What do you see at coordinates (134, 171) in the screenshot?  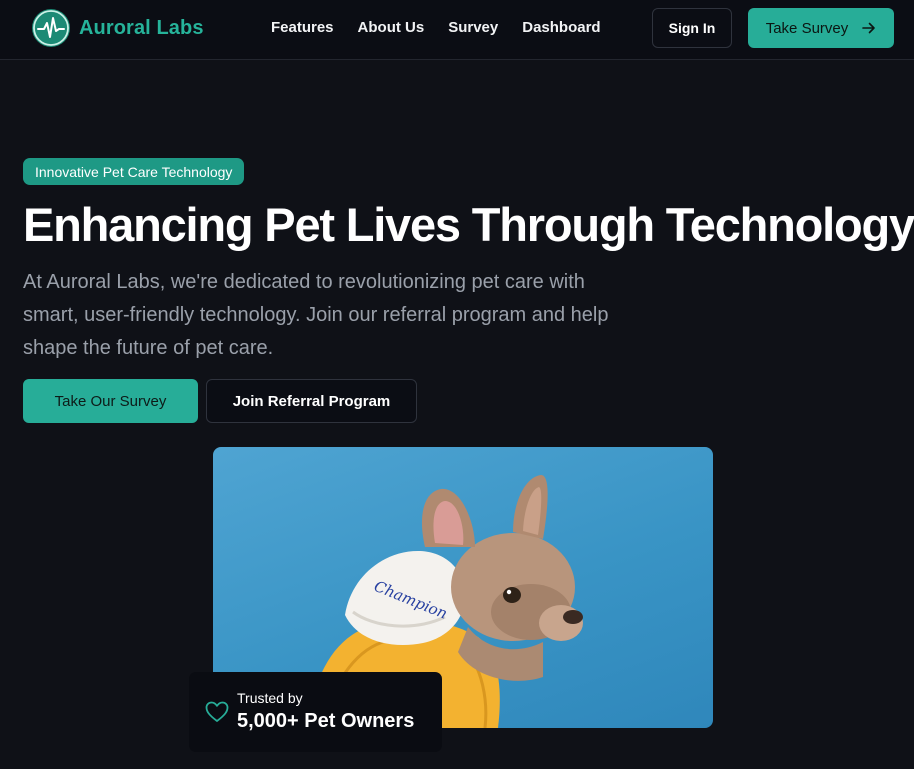 I see `hero-badge: Innovative Pet Care Technology` at bounding box center [134, 171].